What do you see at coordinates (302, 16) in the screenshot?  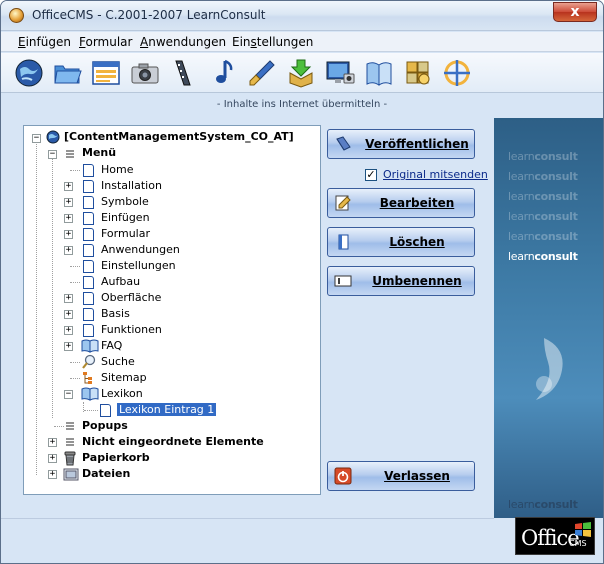 I see `title-bar: OfficeCMS - C.2001-2007 LearnConsult x` at bounding box center [302, 16].